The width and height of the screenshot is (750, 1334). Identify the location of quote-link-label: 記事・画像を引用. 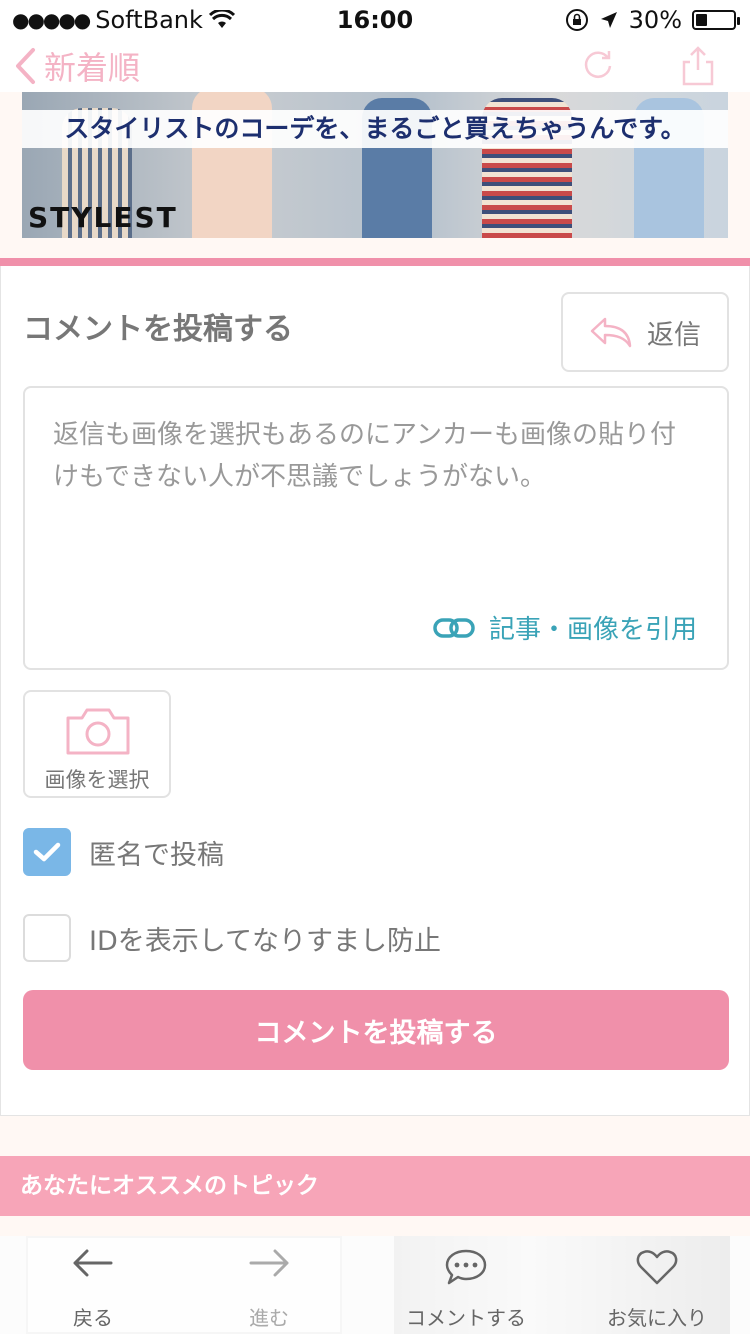
(592, 630).